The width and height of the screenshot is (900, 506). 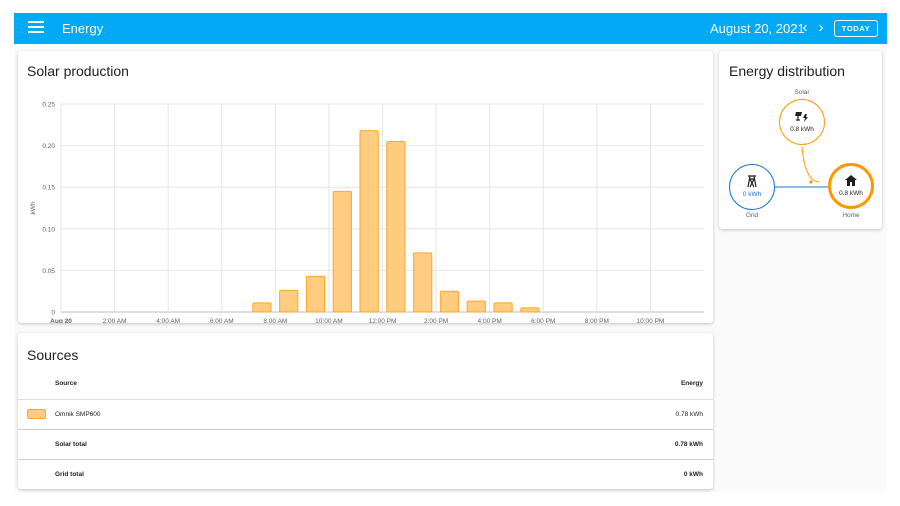 I want to click on y-tick-label: 0.25, so click(x=48, y=105).